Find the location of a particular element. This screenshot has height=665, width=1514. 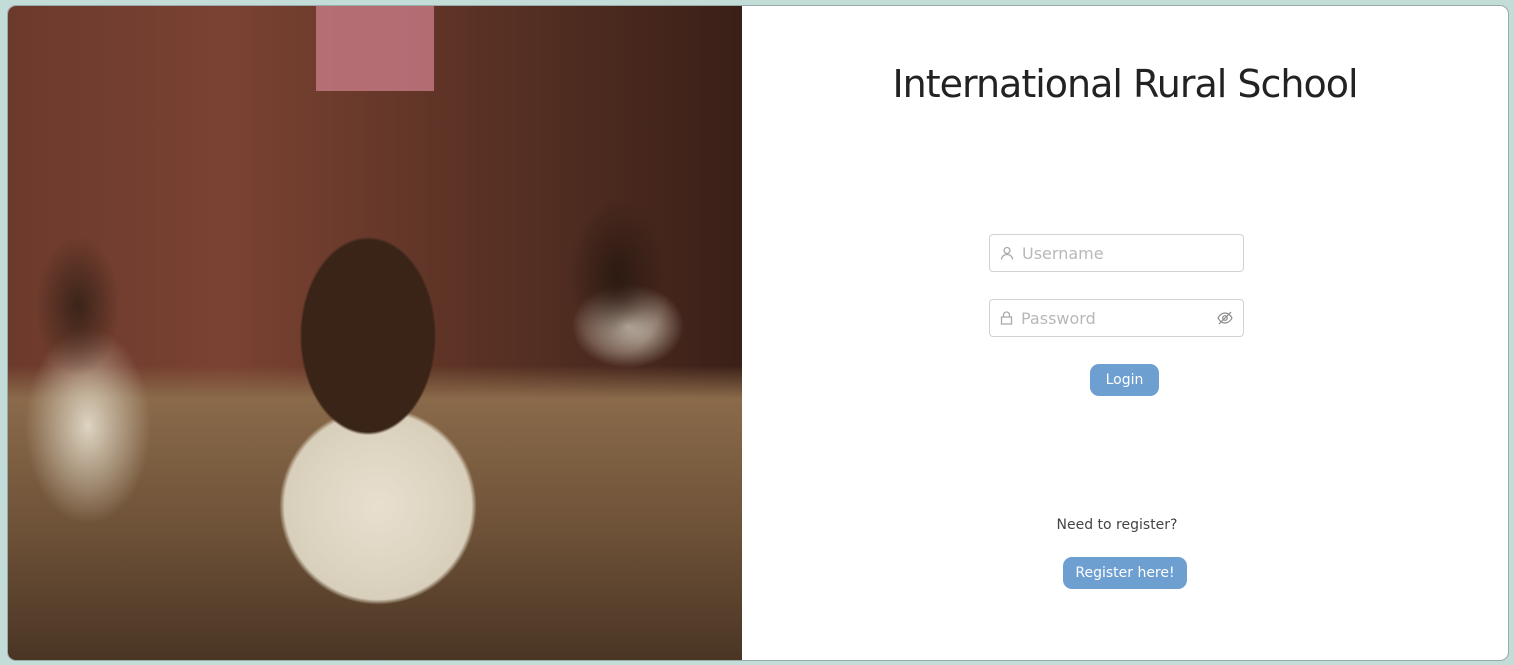

register-button: Register here! is located at coordinates (1125, 573).